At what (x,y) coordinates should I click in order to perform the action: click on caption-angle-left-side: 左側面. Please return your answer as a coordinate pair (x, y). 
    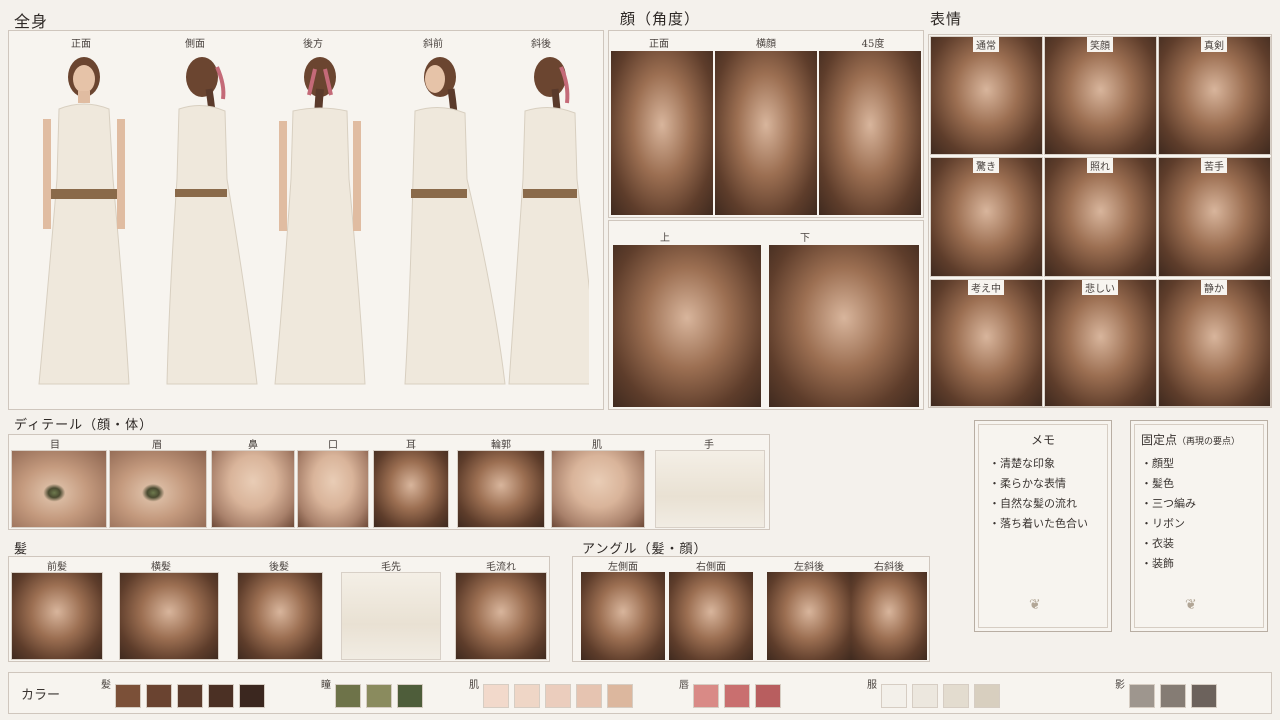
    Looking at the image, I should click on (623, 567).